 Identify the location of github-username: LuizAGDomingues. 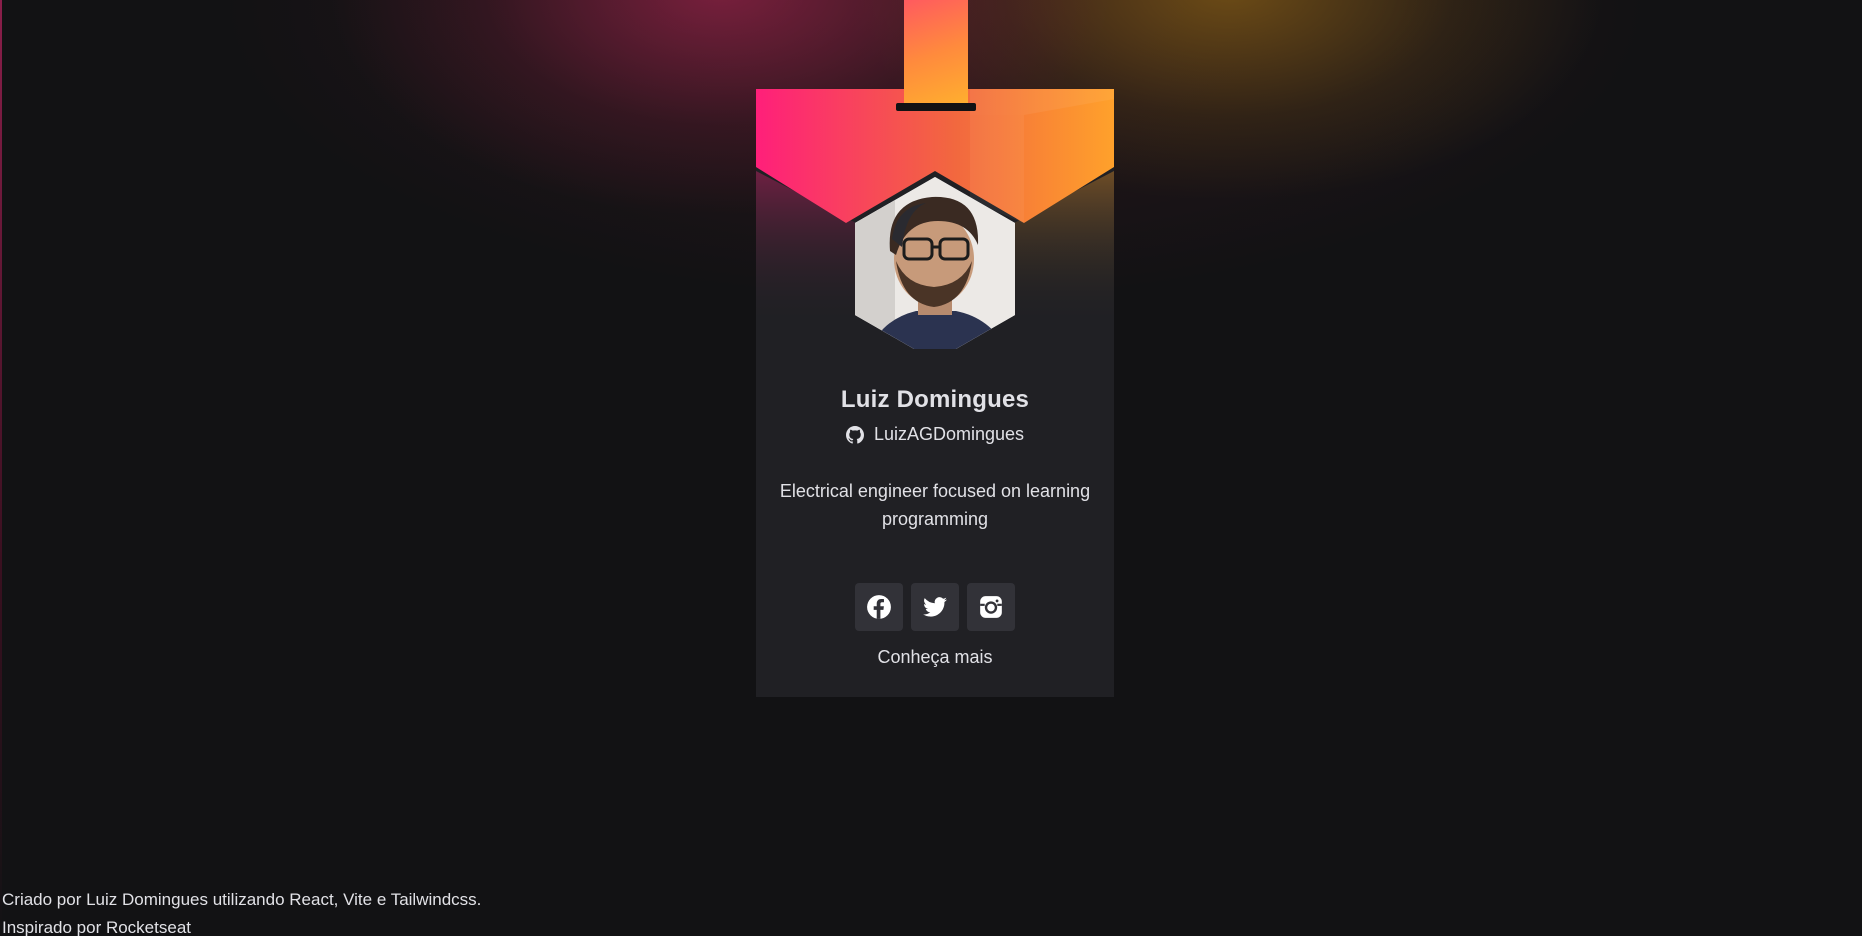
(949, 434).